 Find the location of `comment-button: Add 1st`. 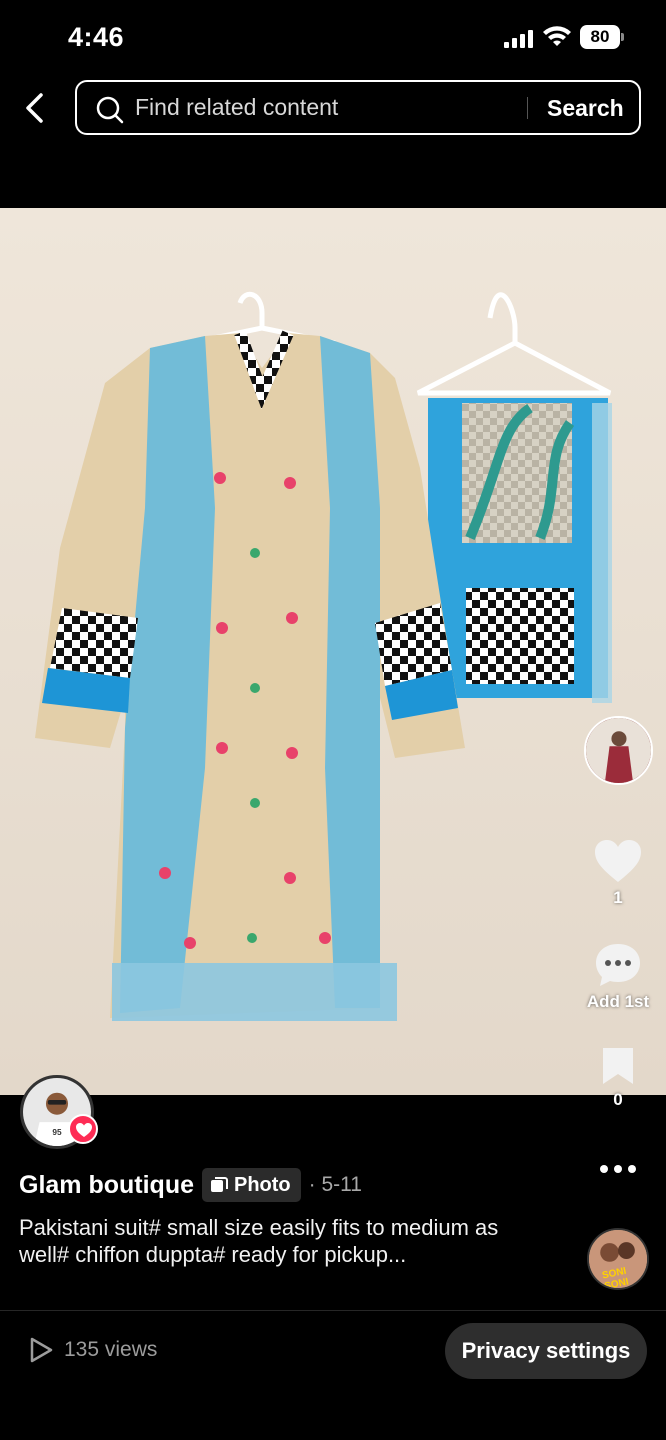

comment-button: Add 1st is located at coordinates (618, 977).